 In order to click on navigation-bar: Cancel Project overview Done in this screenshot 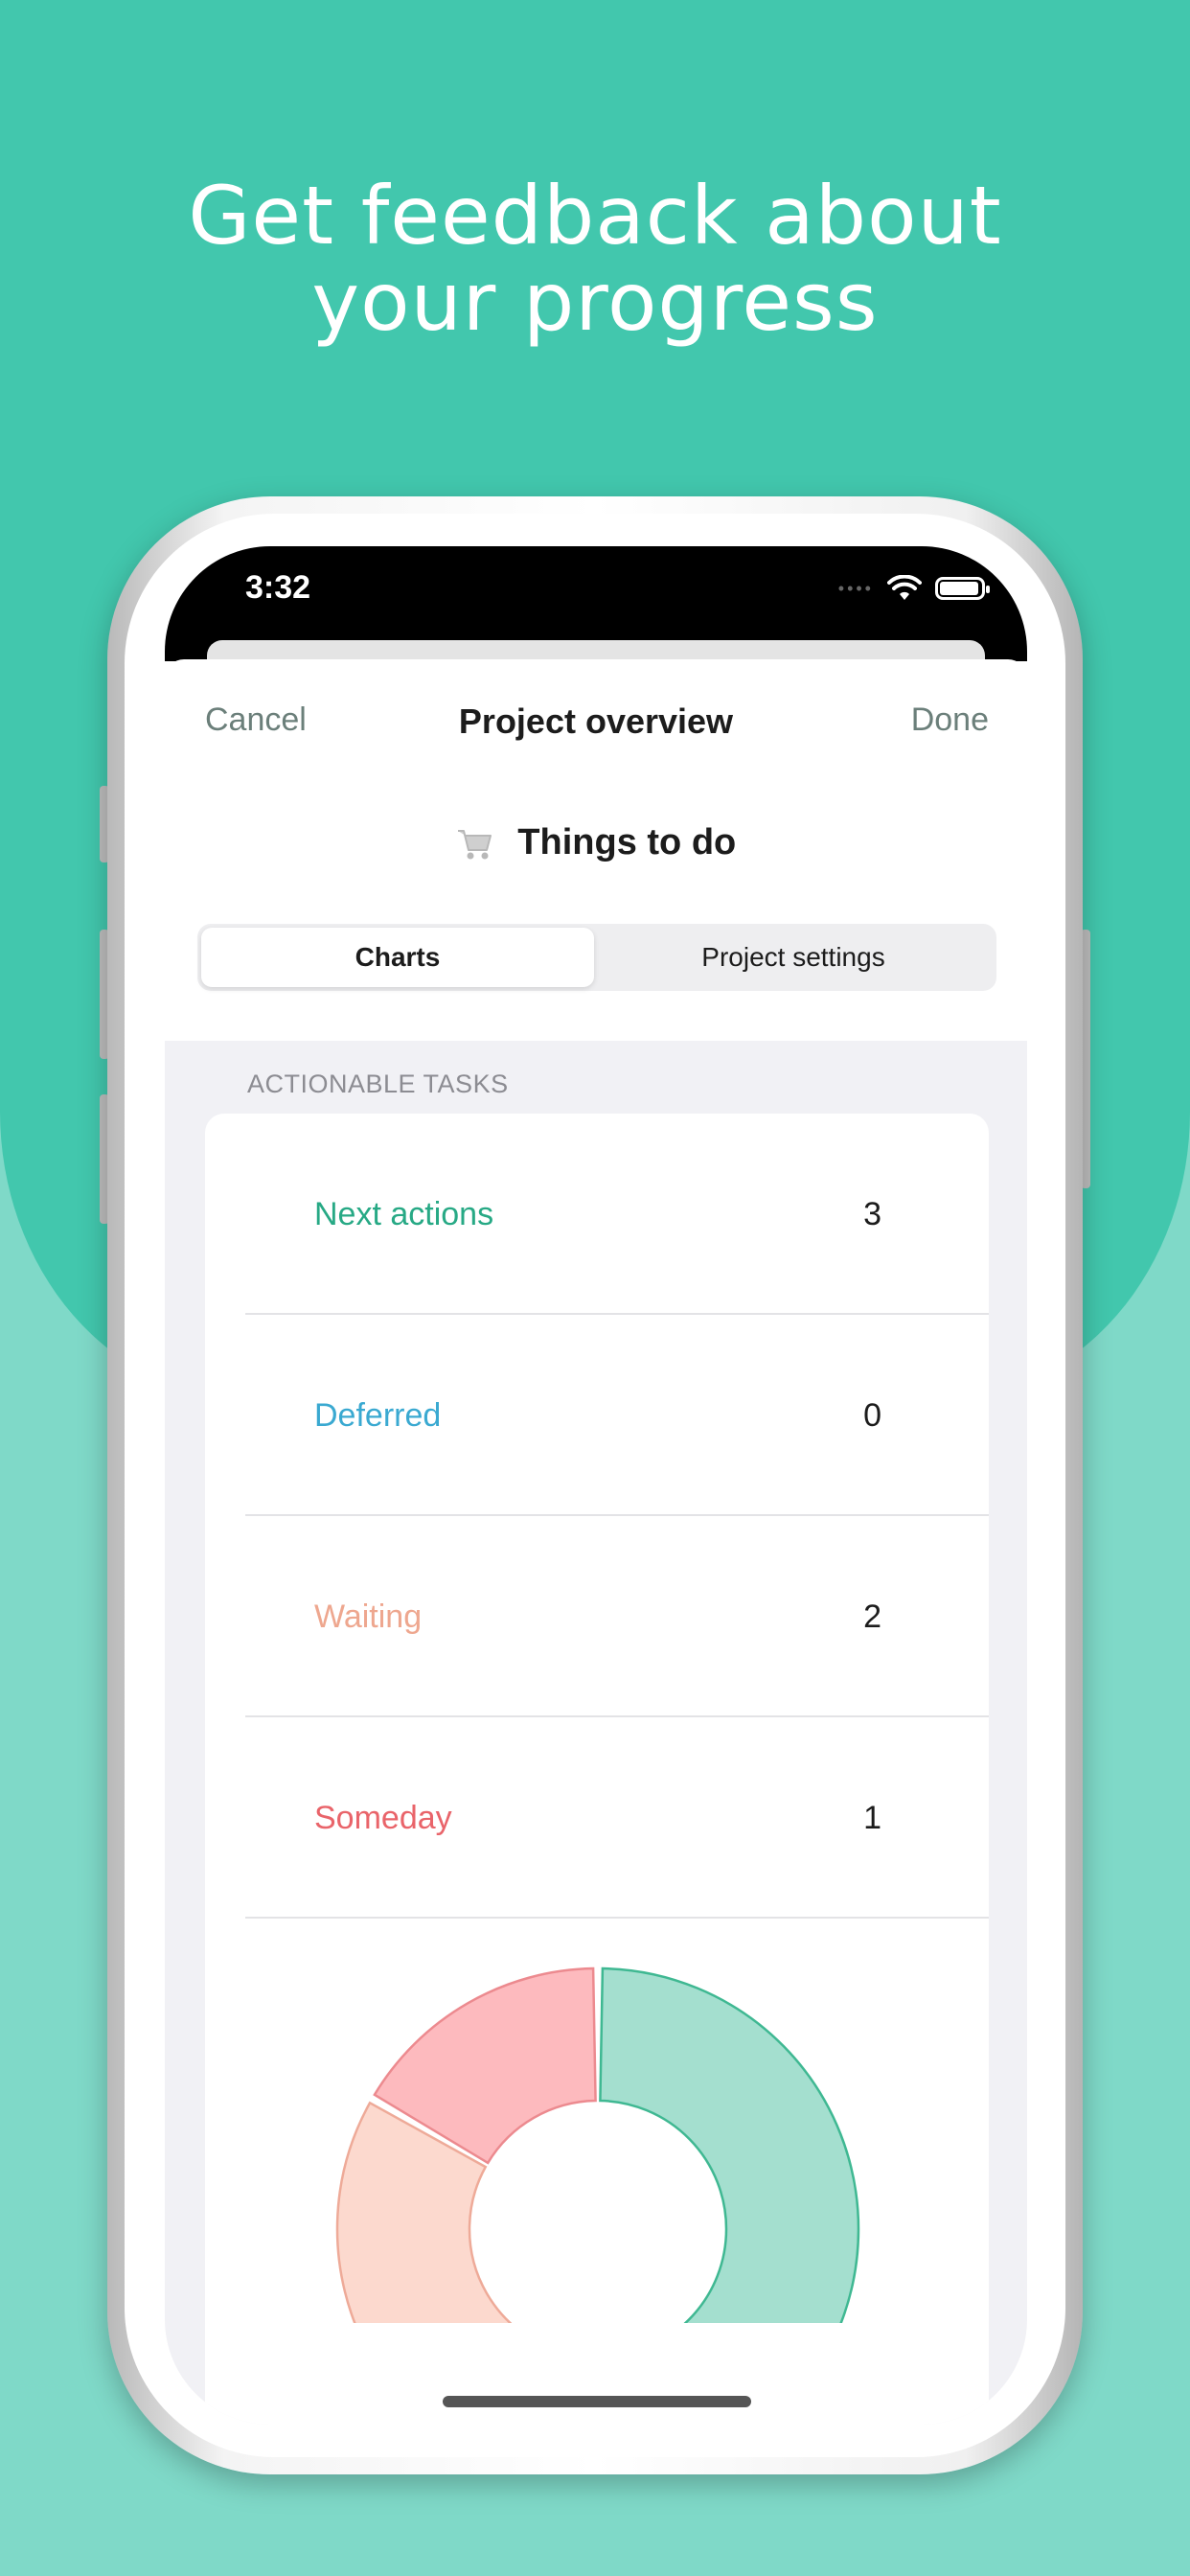, I will do `click(596, 716)`.